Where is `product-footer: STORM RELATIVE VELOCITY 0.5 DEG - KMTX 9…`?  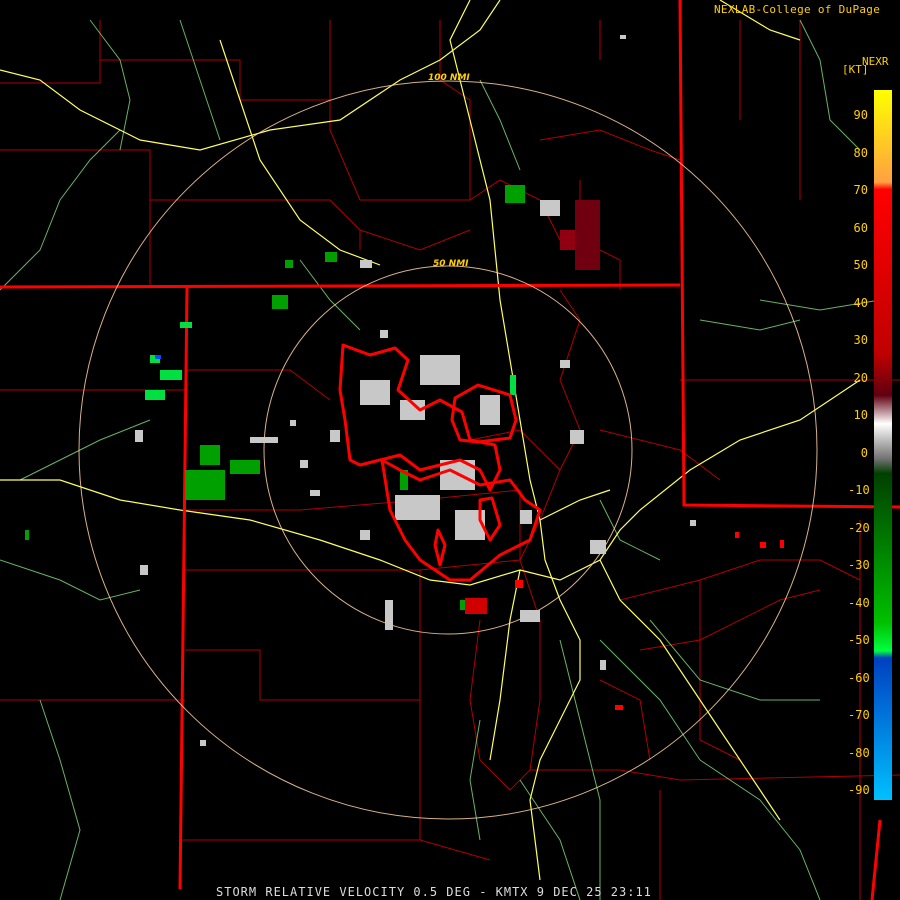
product-footer: STORM RELATIVE VELOCITY 0.5 DEG - KMTX 9… is located at coordinates (434, 892).